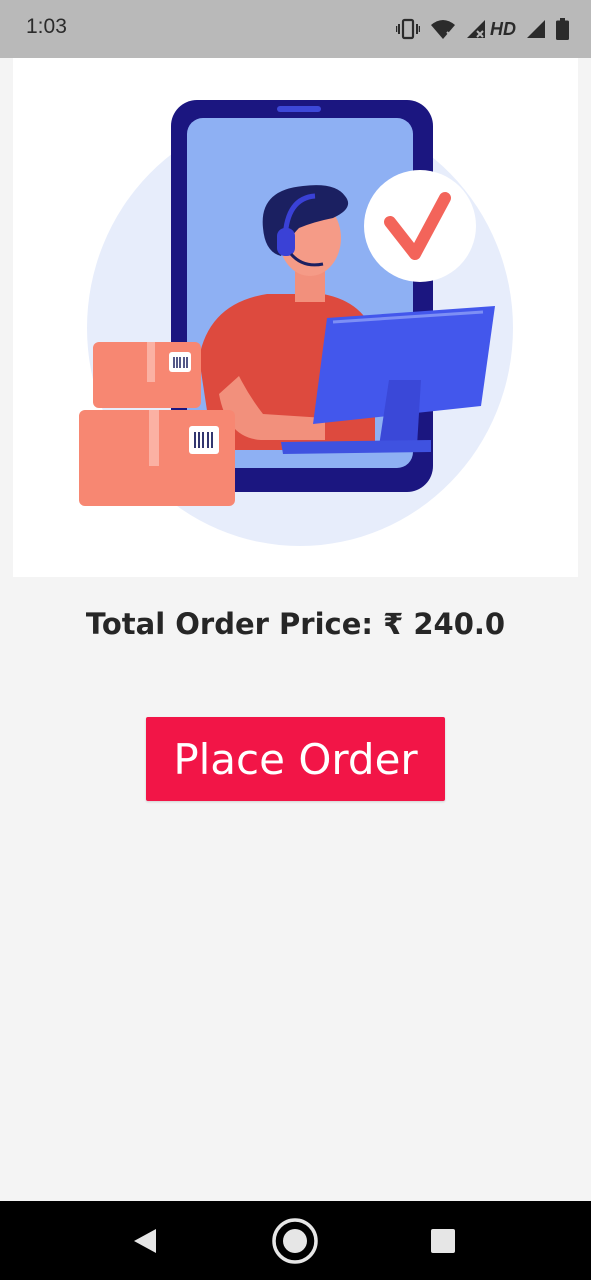 The height and width of the screenshot is (1280, 591). I want to click on place-order-button: Place Order, so click(295, 759).